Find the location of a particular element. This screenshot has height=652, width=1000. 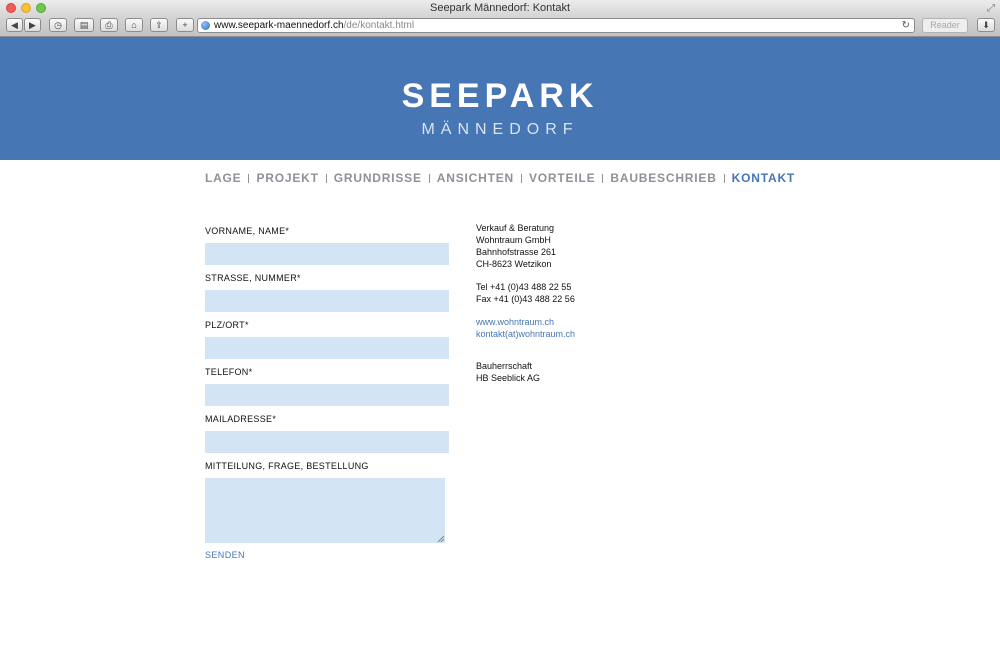

logo-subtitle: MÄNNEDORF is located at coordinates (500, 129).